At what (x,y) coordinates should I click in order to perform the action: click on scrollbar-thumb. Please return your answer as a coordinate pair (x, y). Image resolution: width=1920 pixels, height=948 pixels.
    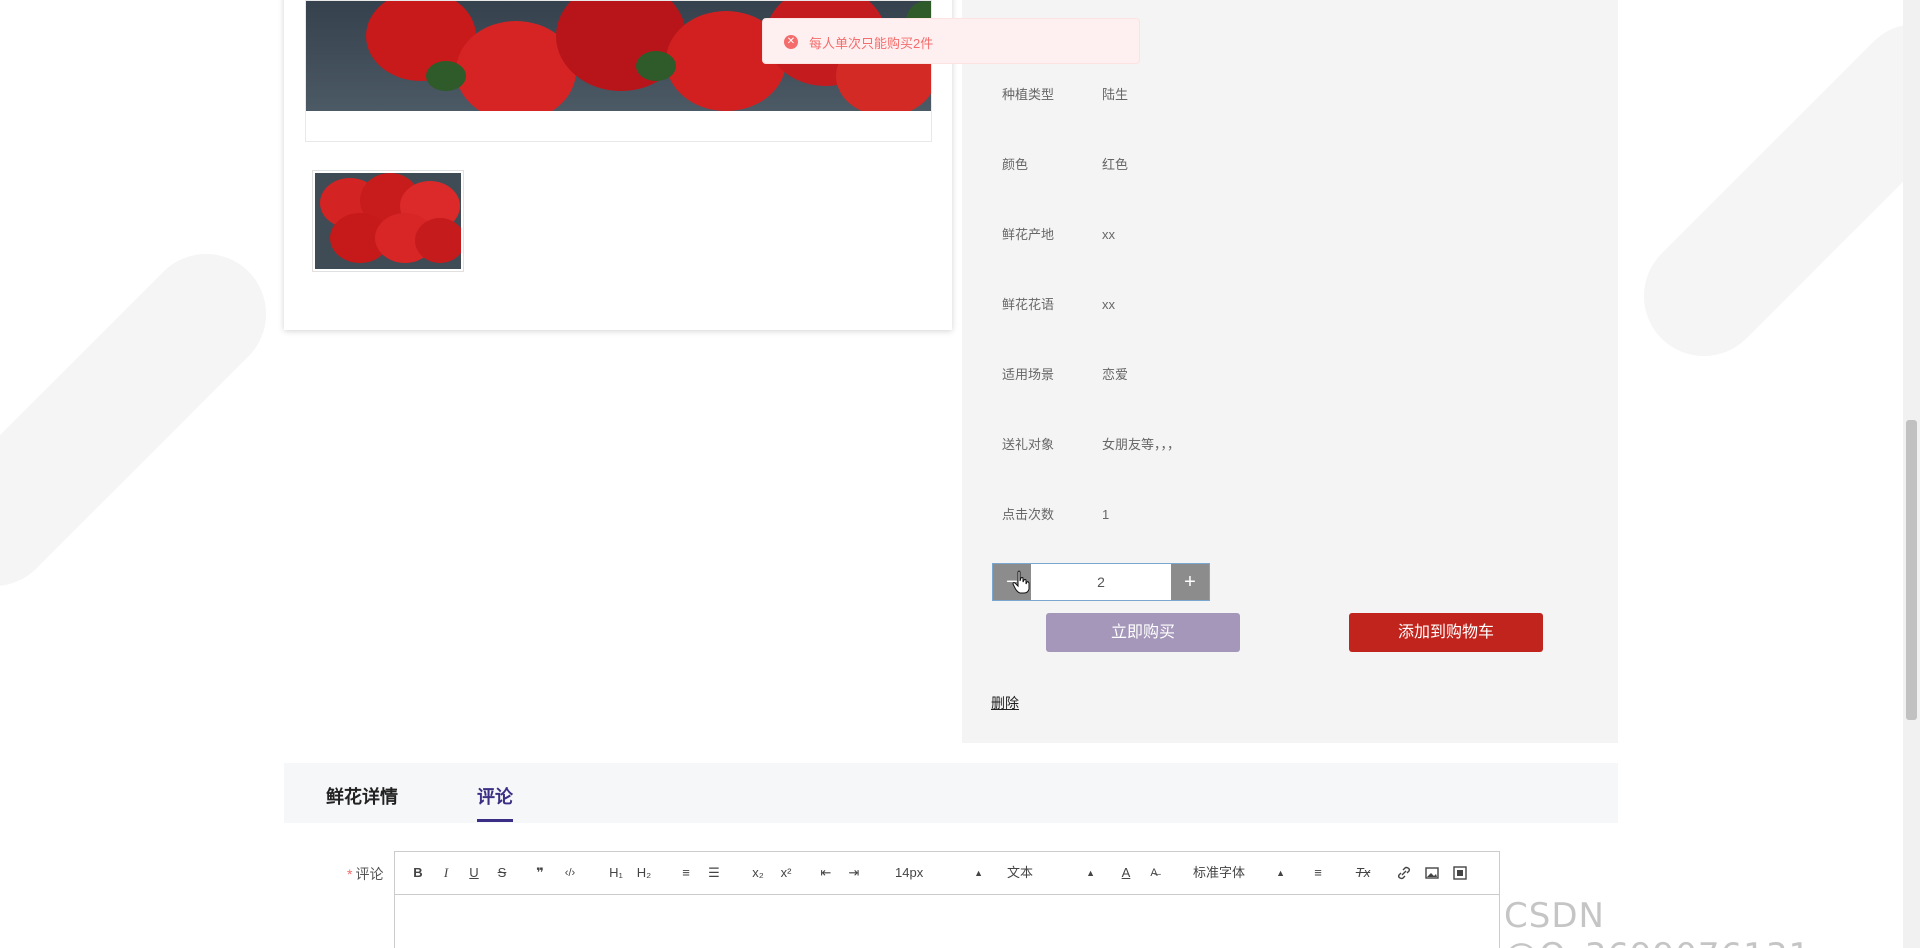
    Looking at the image, I should click on (1911, 570).